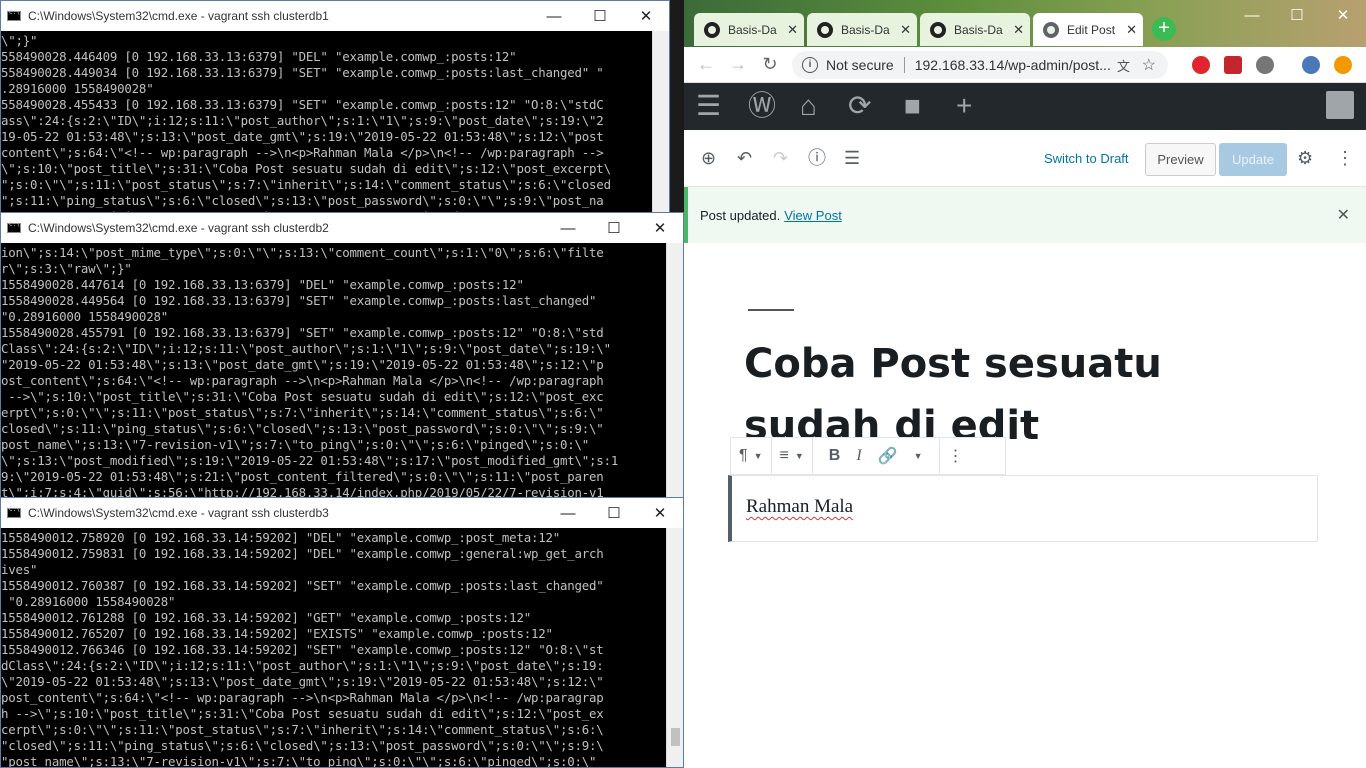 This screenshot has height=768, width=1366. I want to click on align-dropdown: ≡ ▼, so click(792, 456).